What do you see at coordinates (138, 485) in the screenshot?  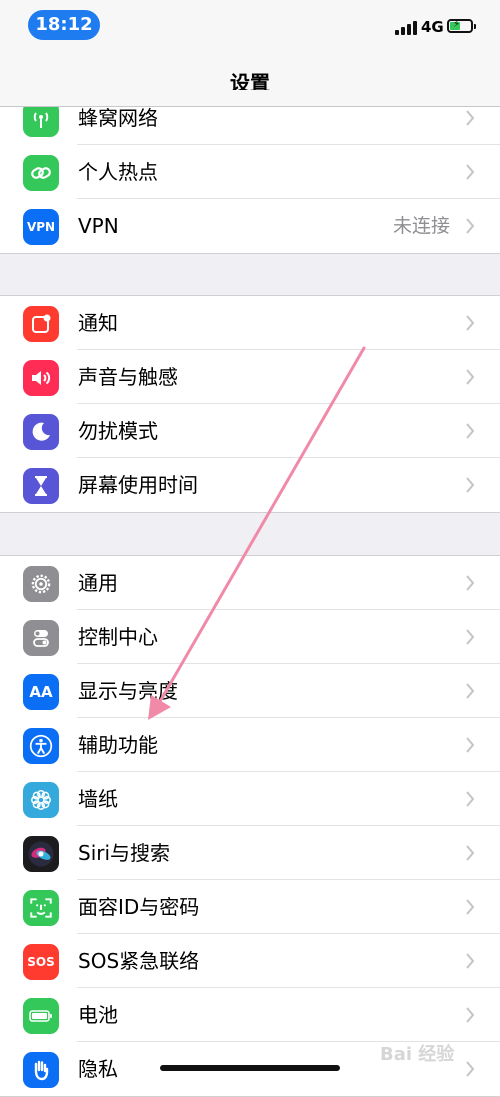 I see `settings-row-label: 屏幕使用时间` at bounding box center [138, 485].